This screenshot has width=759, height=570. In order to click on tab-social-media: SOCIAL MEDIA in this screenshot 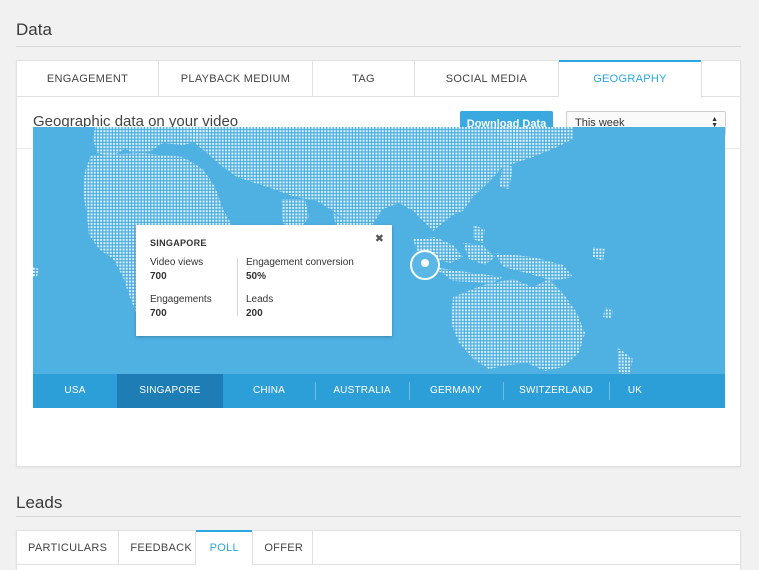, I will do `click(487, 79)`.